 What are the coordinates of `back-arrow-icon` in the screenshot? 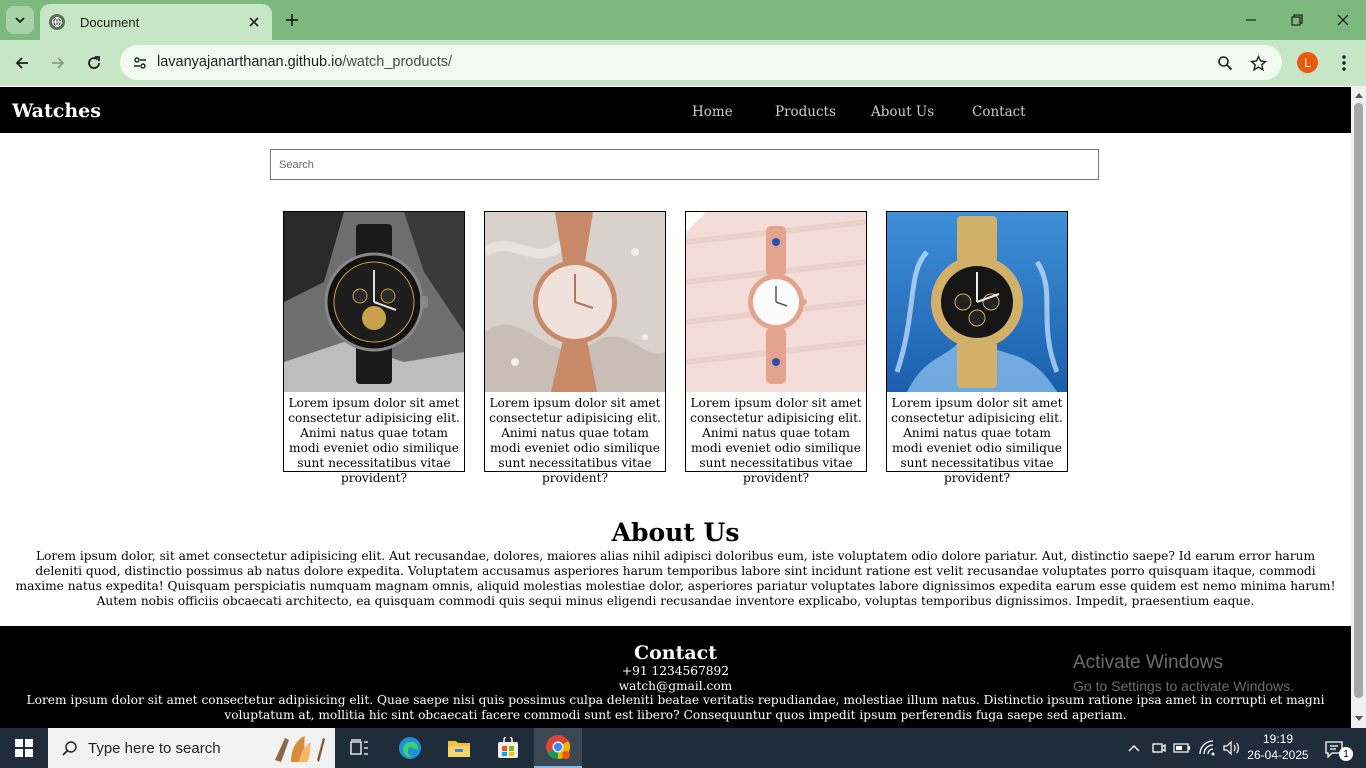 It's located at (22, 63).